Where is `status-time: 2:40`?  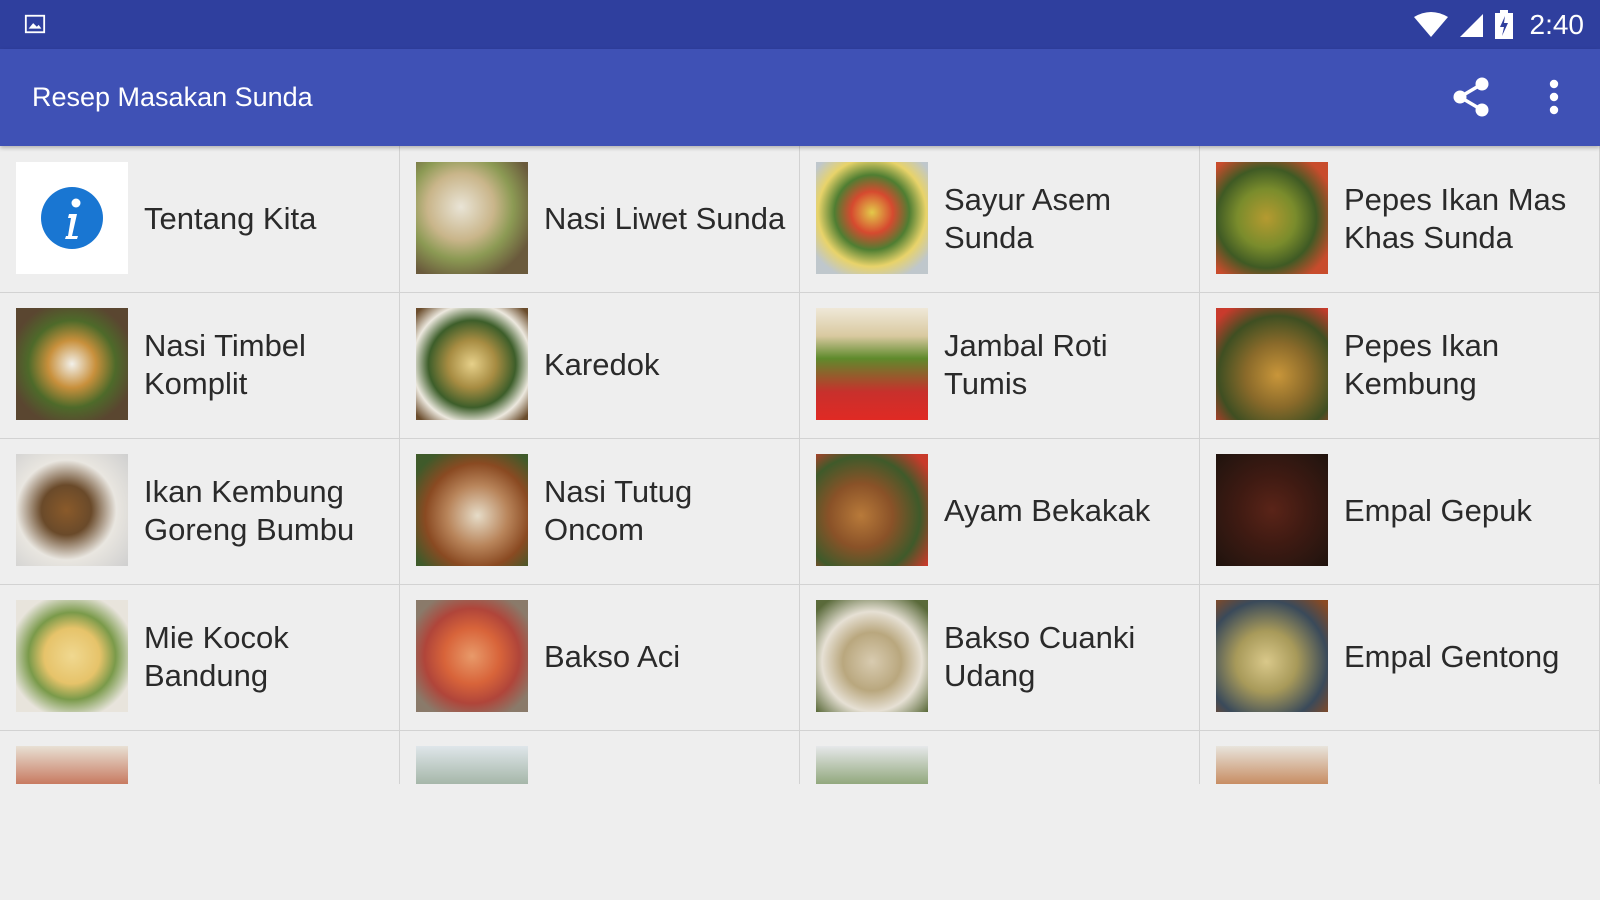
status-time: 2:40 is located at coordinates (1557, 24).